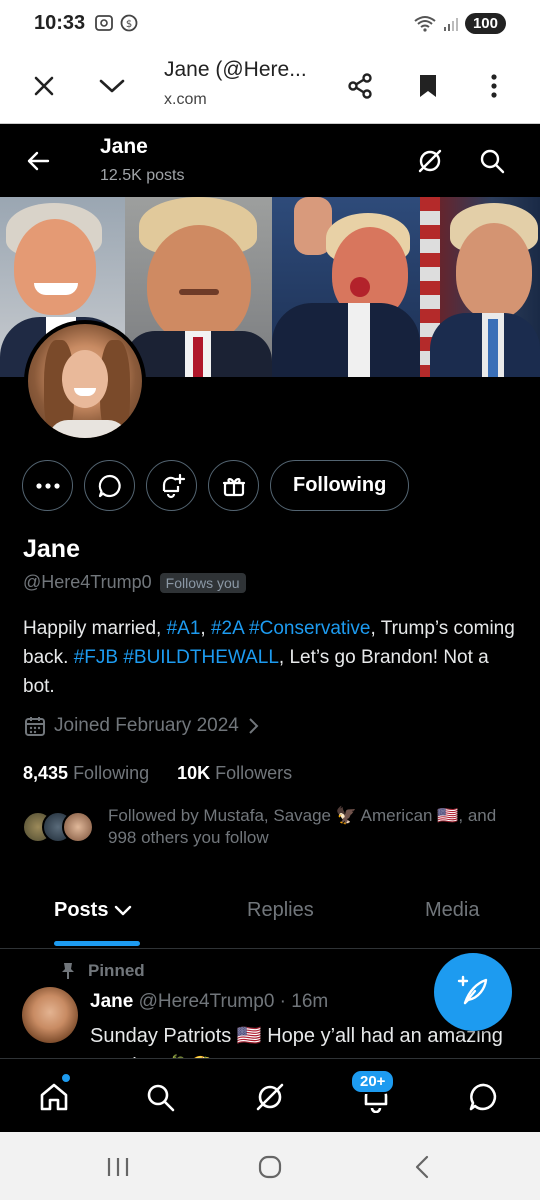 The width and height of the screenshot is (540, 1200). Describe the element at coordinates (95, 628) in the screenshot. I see `bio-text: Happily married,` at that location.